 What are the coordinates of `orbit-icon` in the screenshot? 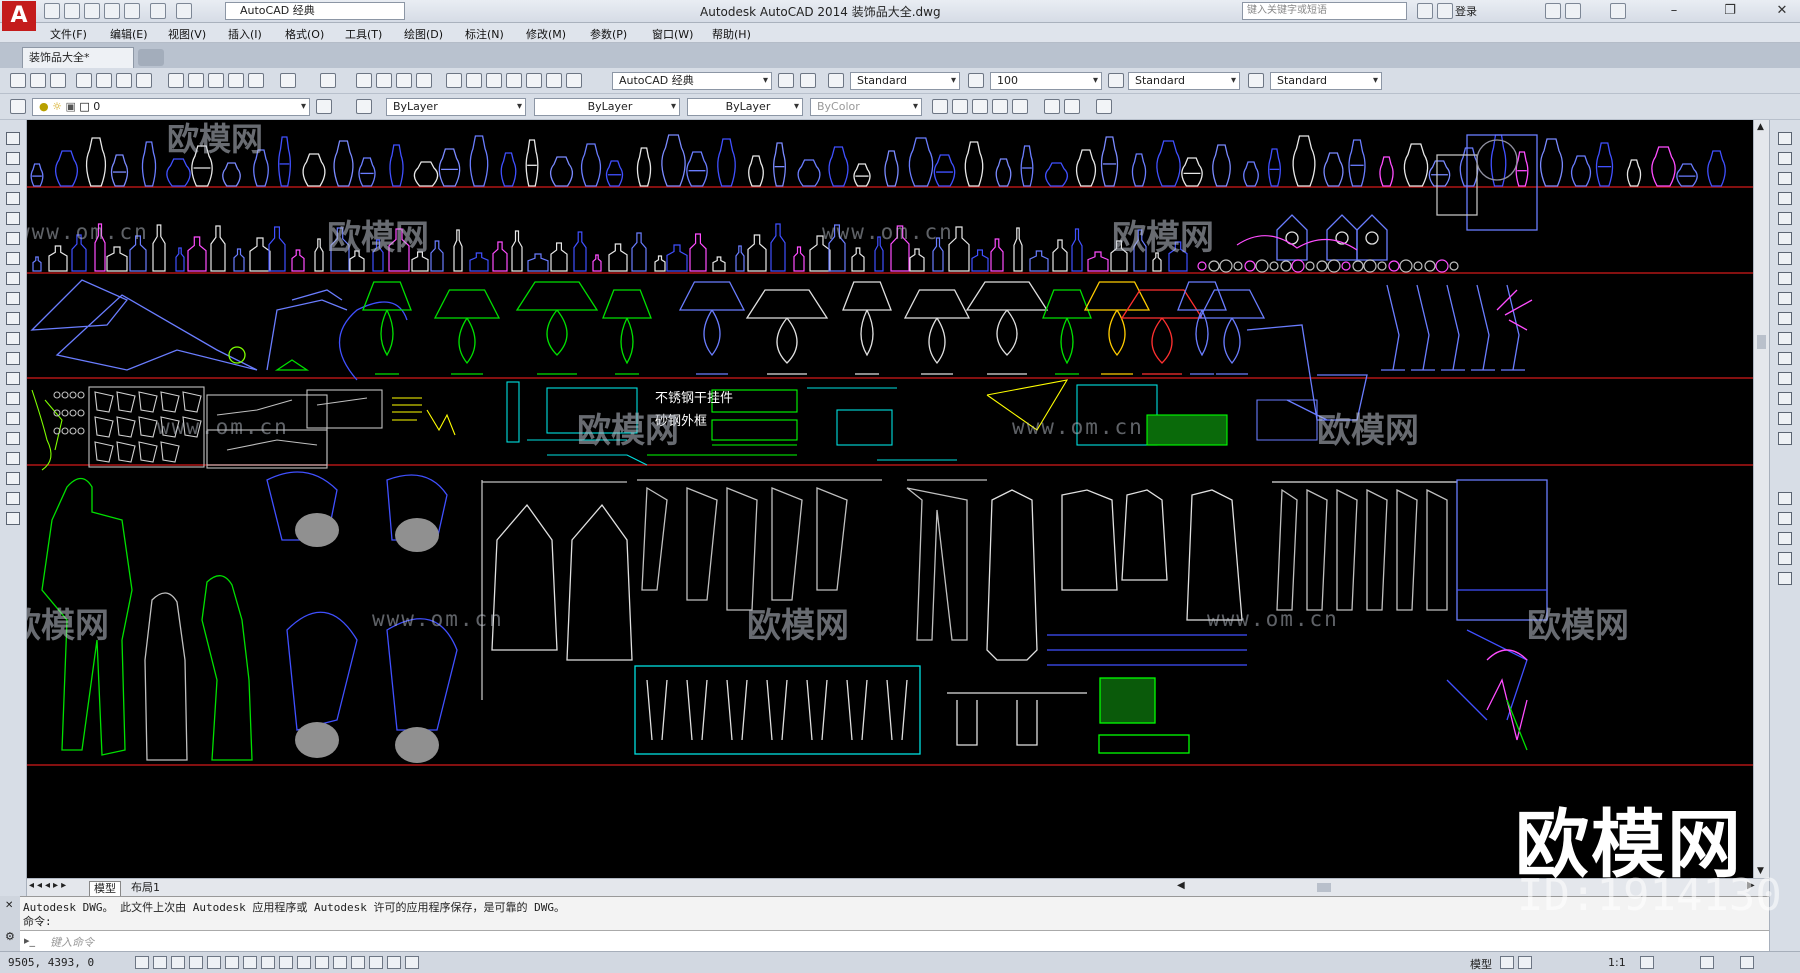 It's located at (1020, 106).